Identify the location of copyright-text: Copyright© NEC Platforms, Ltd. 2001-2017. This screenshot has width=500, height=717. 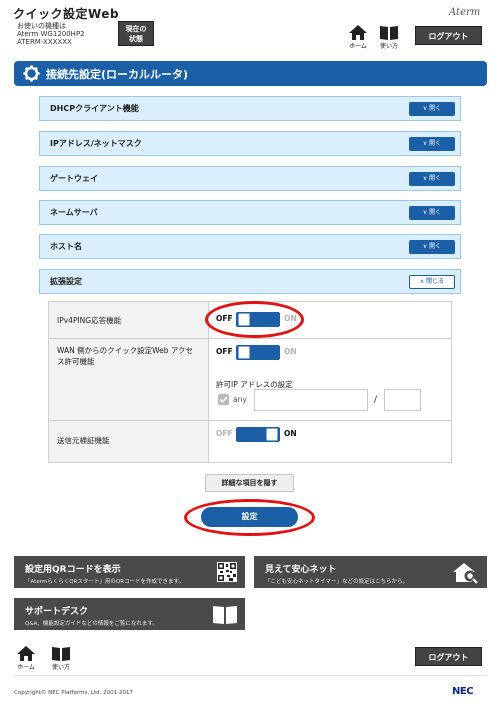
(74, 693).